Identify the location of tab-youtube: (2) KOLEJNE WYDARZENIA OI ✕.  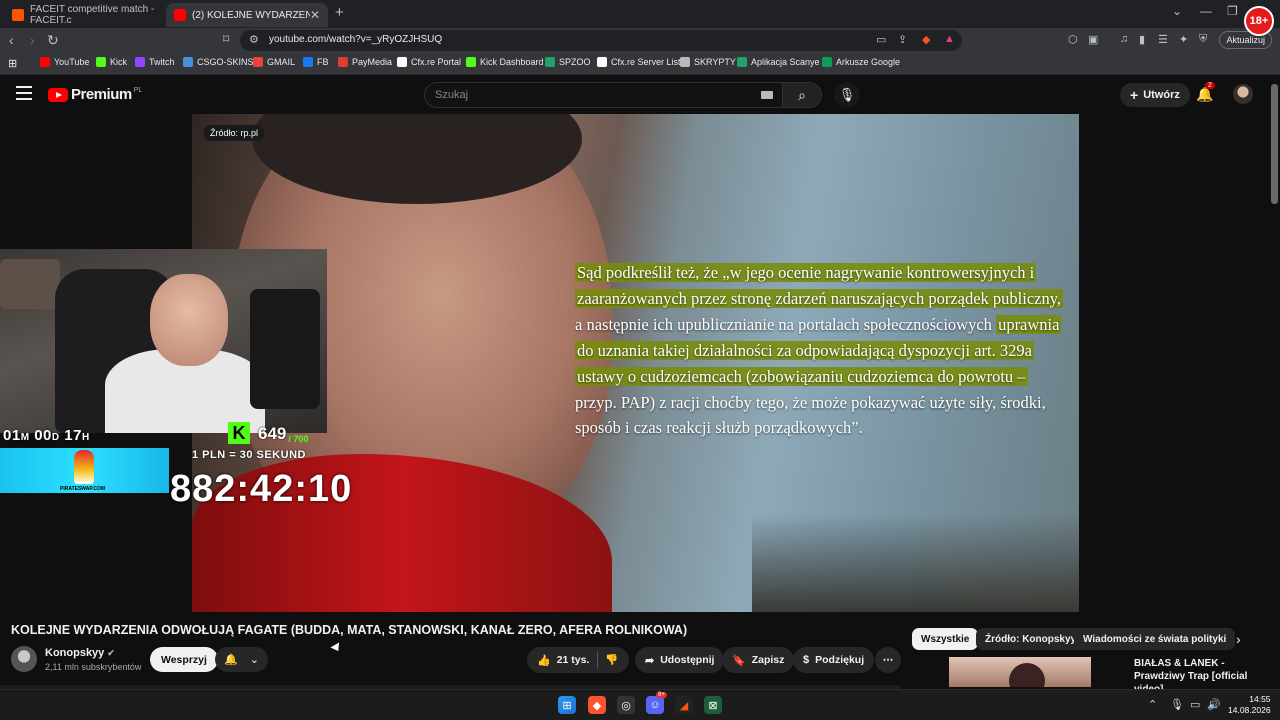
(247, 15).